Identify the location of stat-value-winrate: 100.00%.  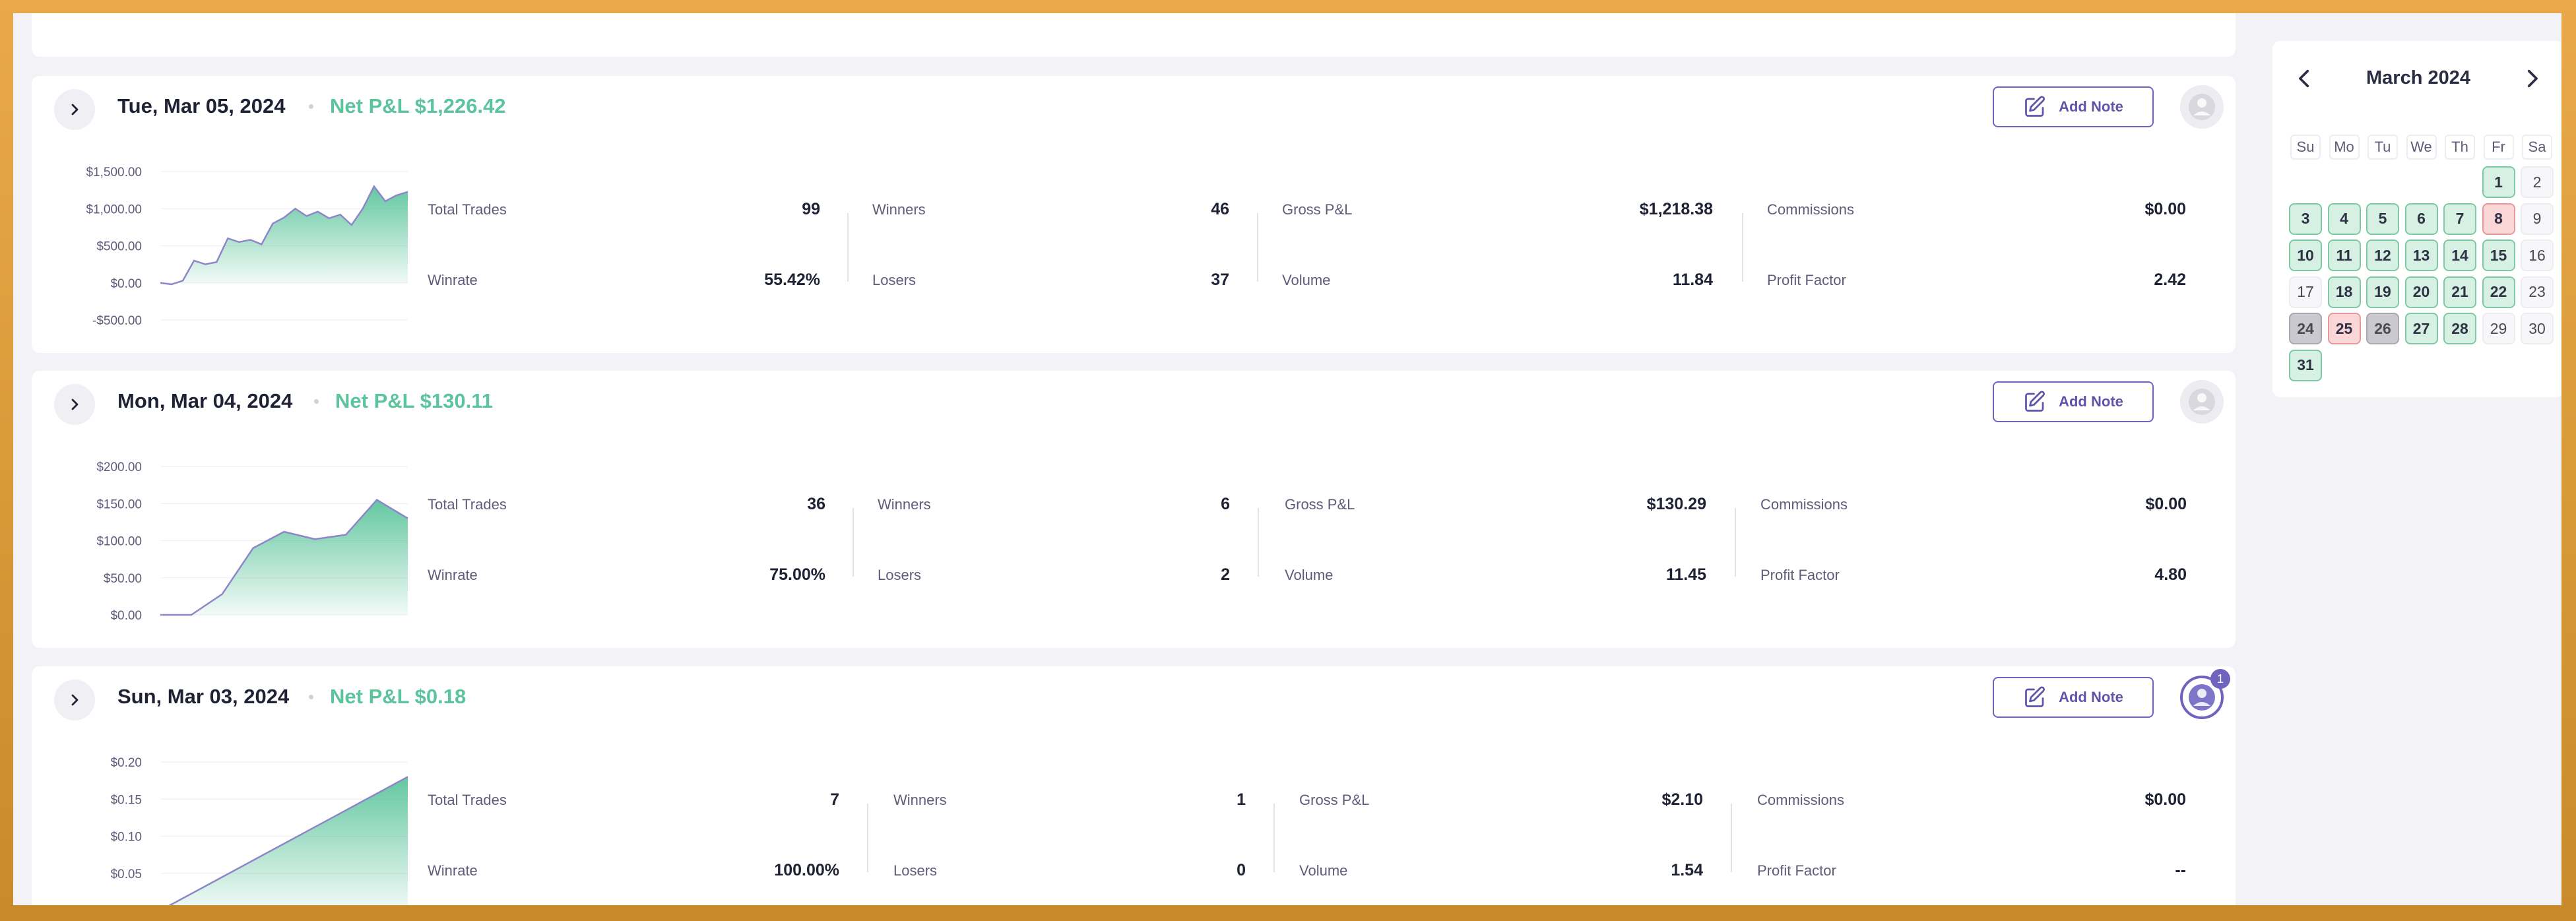
(806, 870).